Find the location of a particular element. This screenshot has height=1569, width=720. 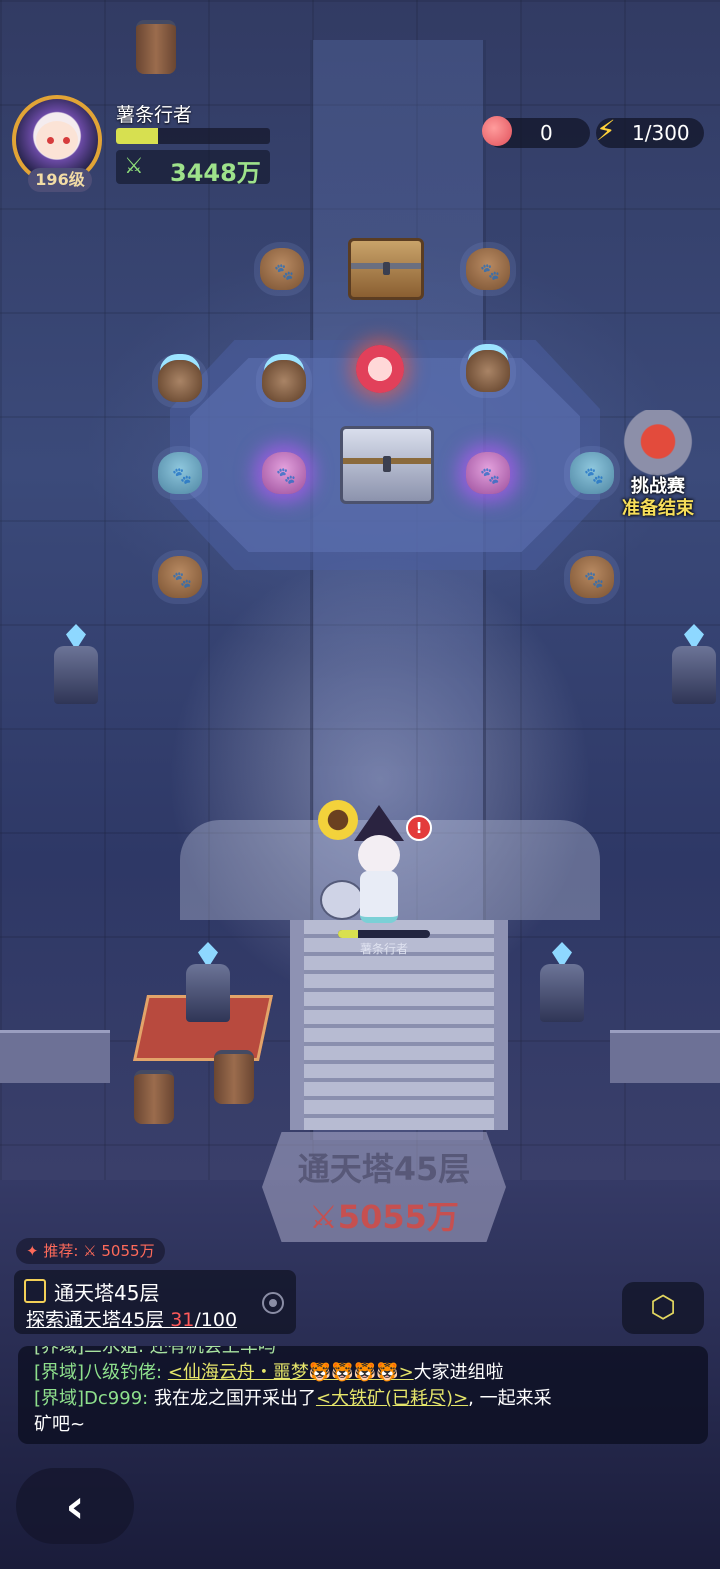

lightning-icon: ⚡ is located at coordinates (606, 130).